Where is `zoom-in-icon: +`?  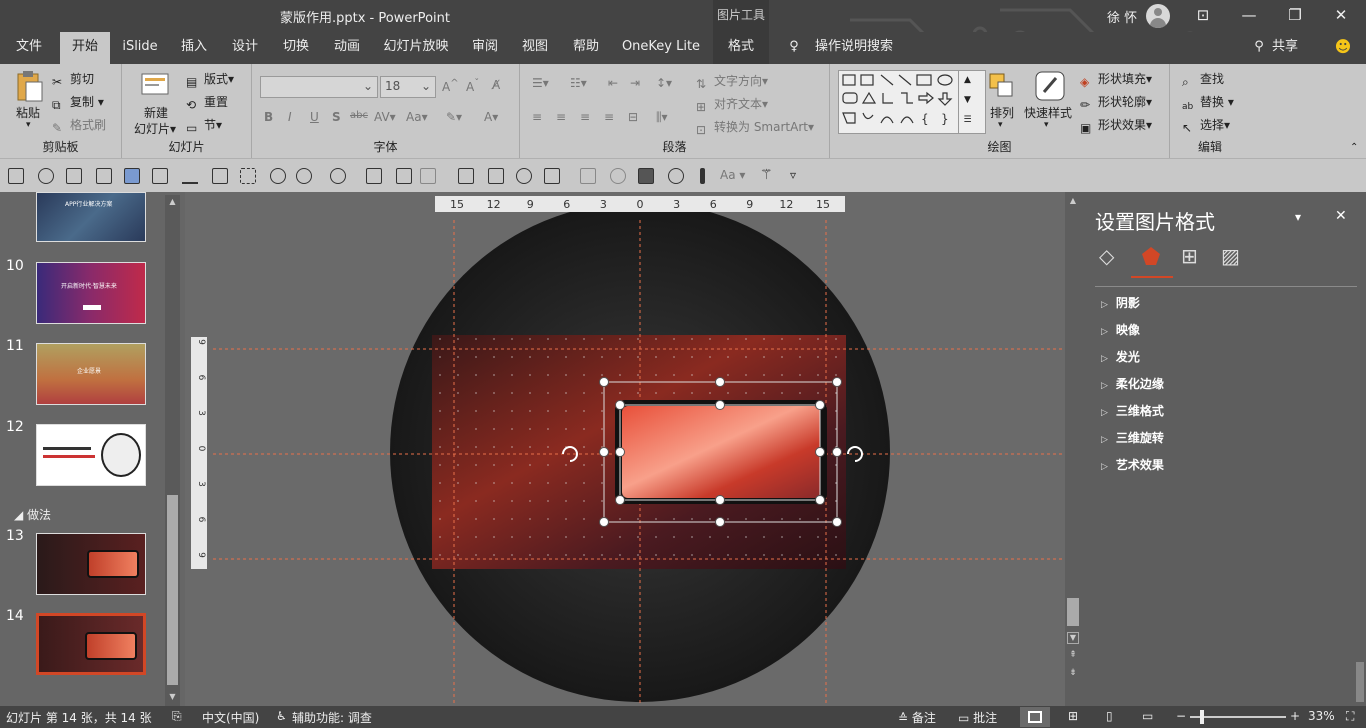
zoom-in-icon: + is located at coordinates (1295, 716).